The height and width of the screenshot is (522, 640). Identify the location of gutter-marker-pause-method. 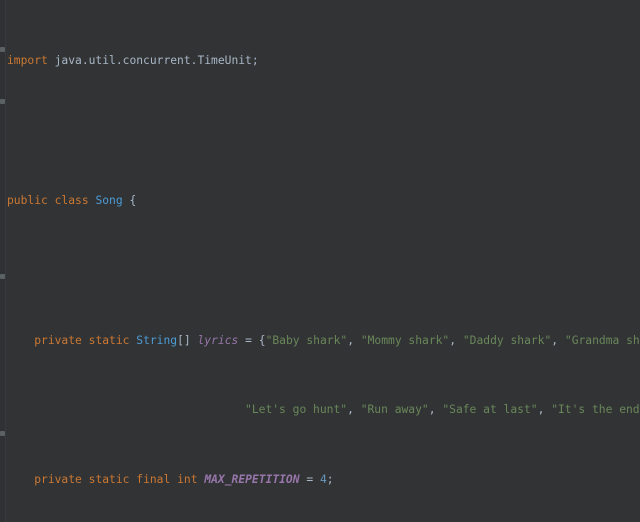
(2, 433).